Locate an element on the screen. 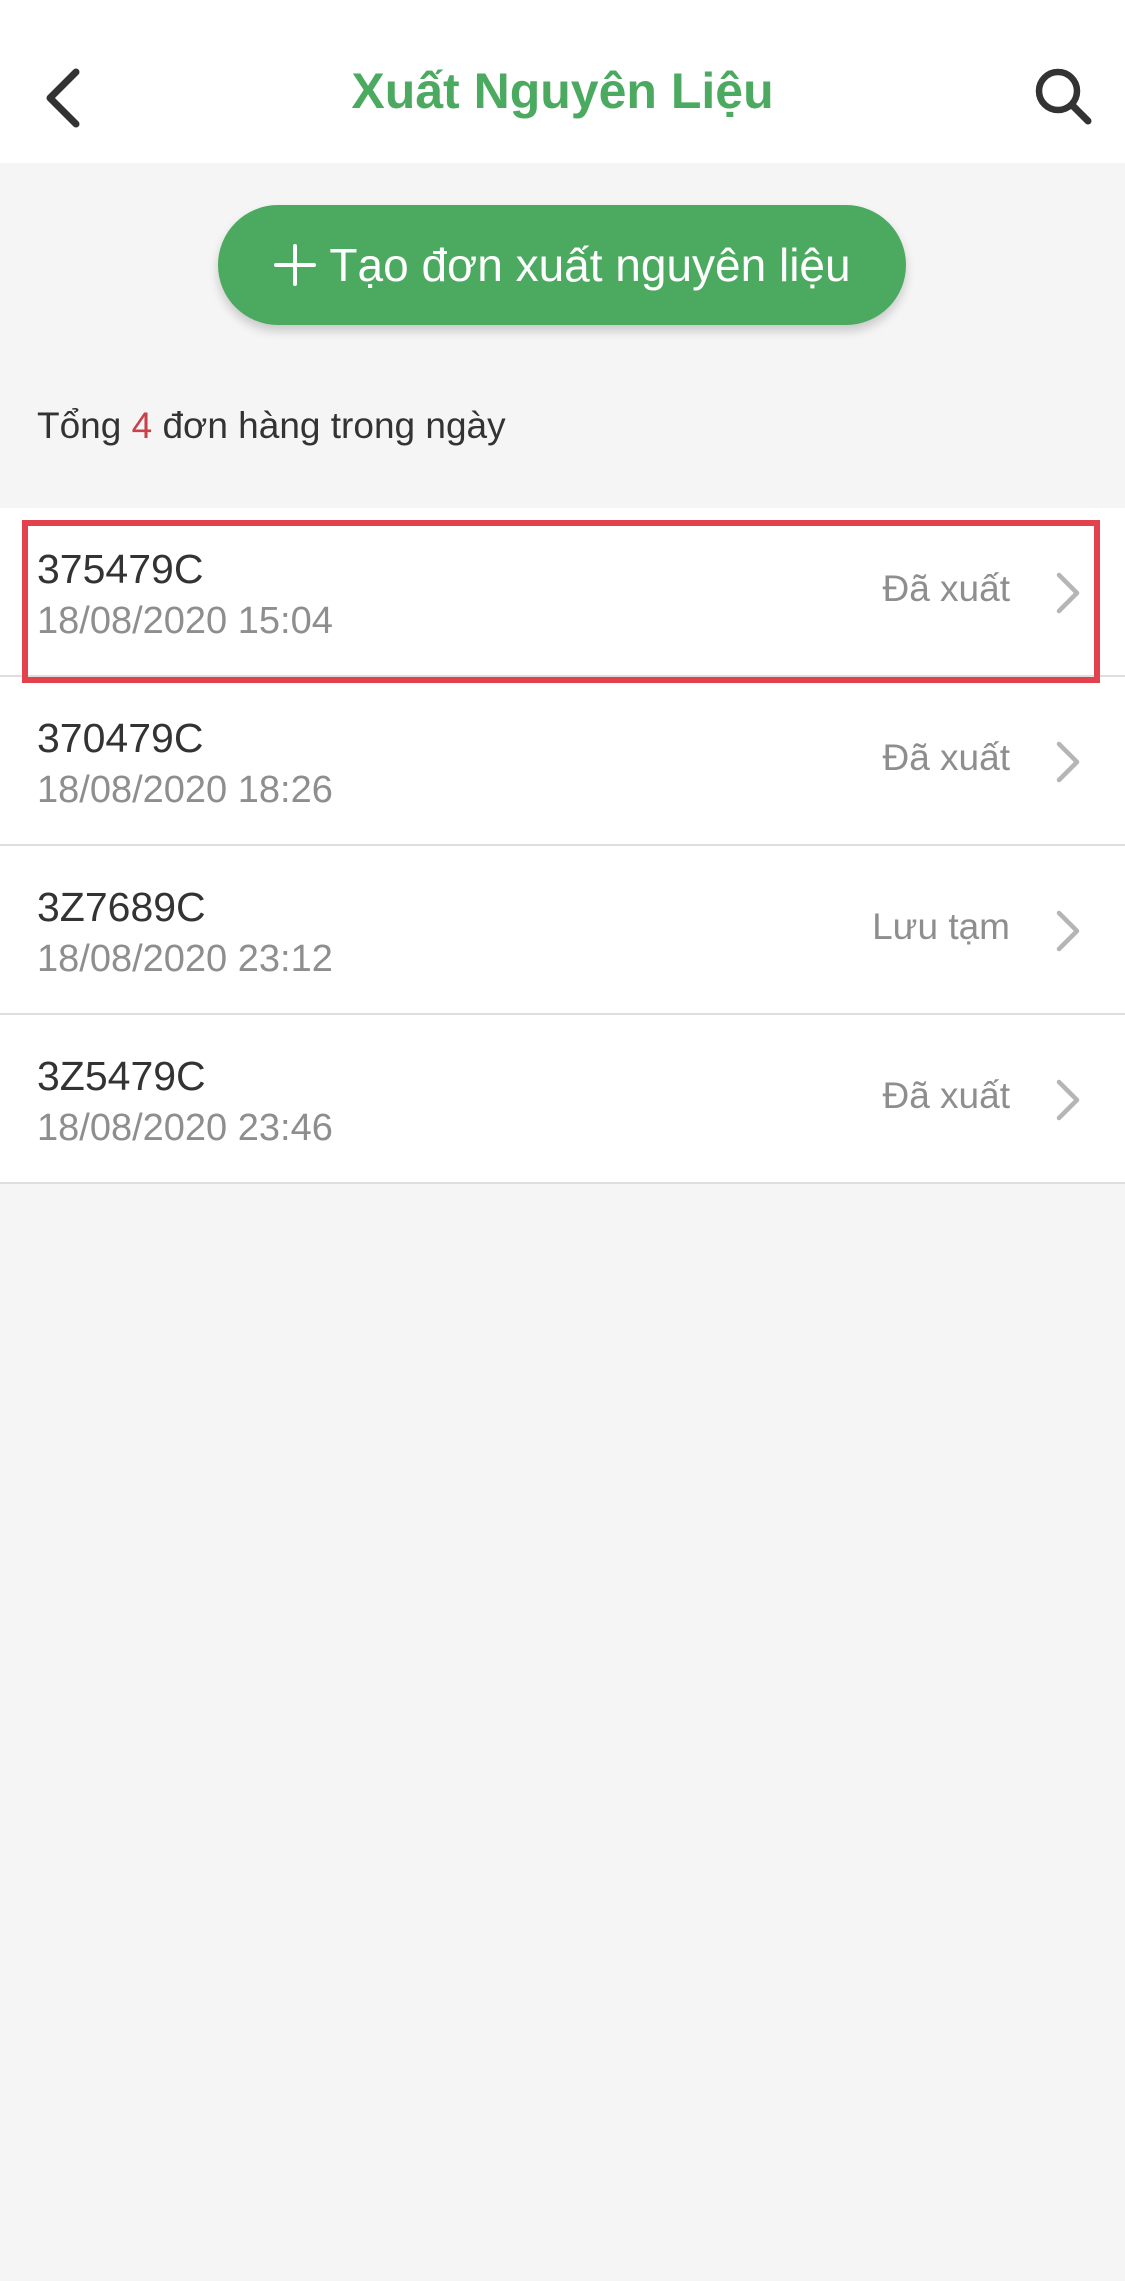 This screenshot has width=1125, height=2281. search-button is located at coordinates (1063, 96).